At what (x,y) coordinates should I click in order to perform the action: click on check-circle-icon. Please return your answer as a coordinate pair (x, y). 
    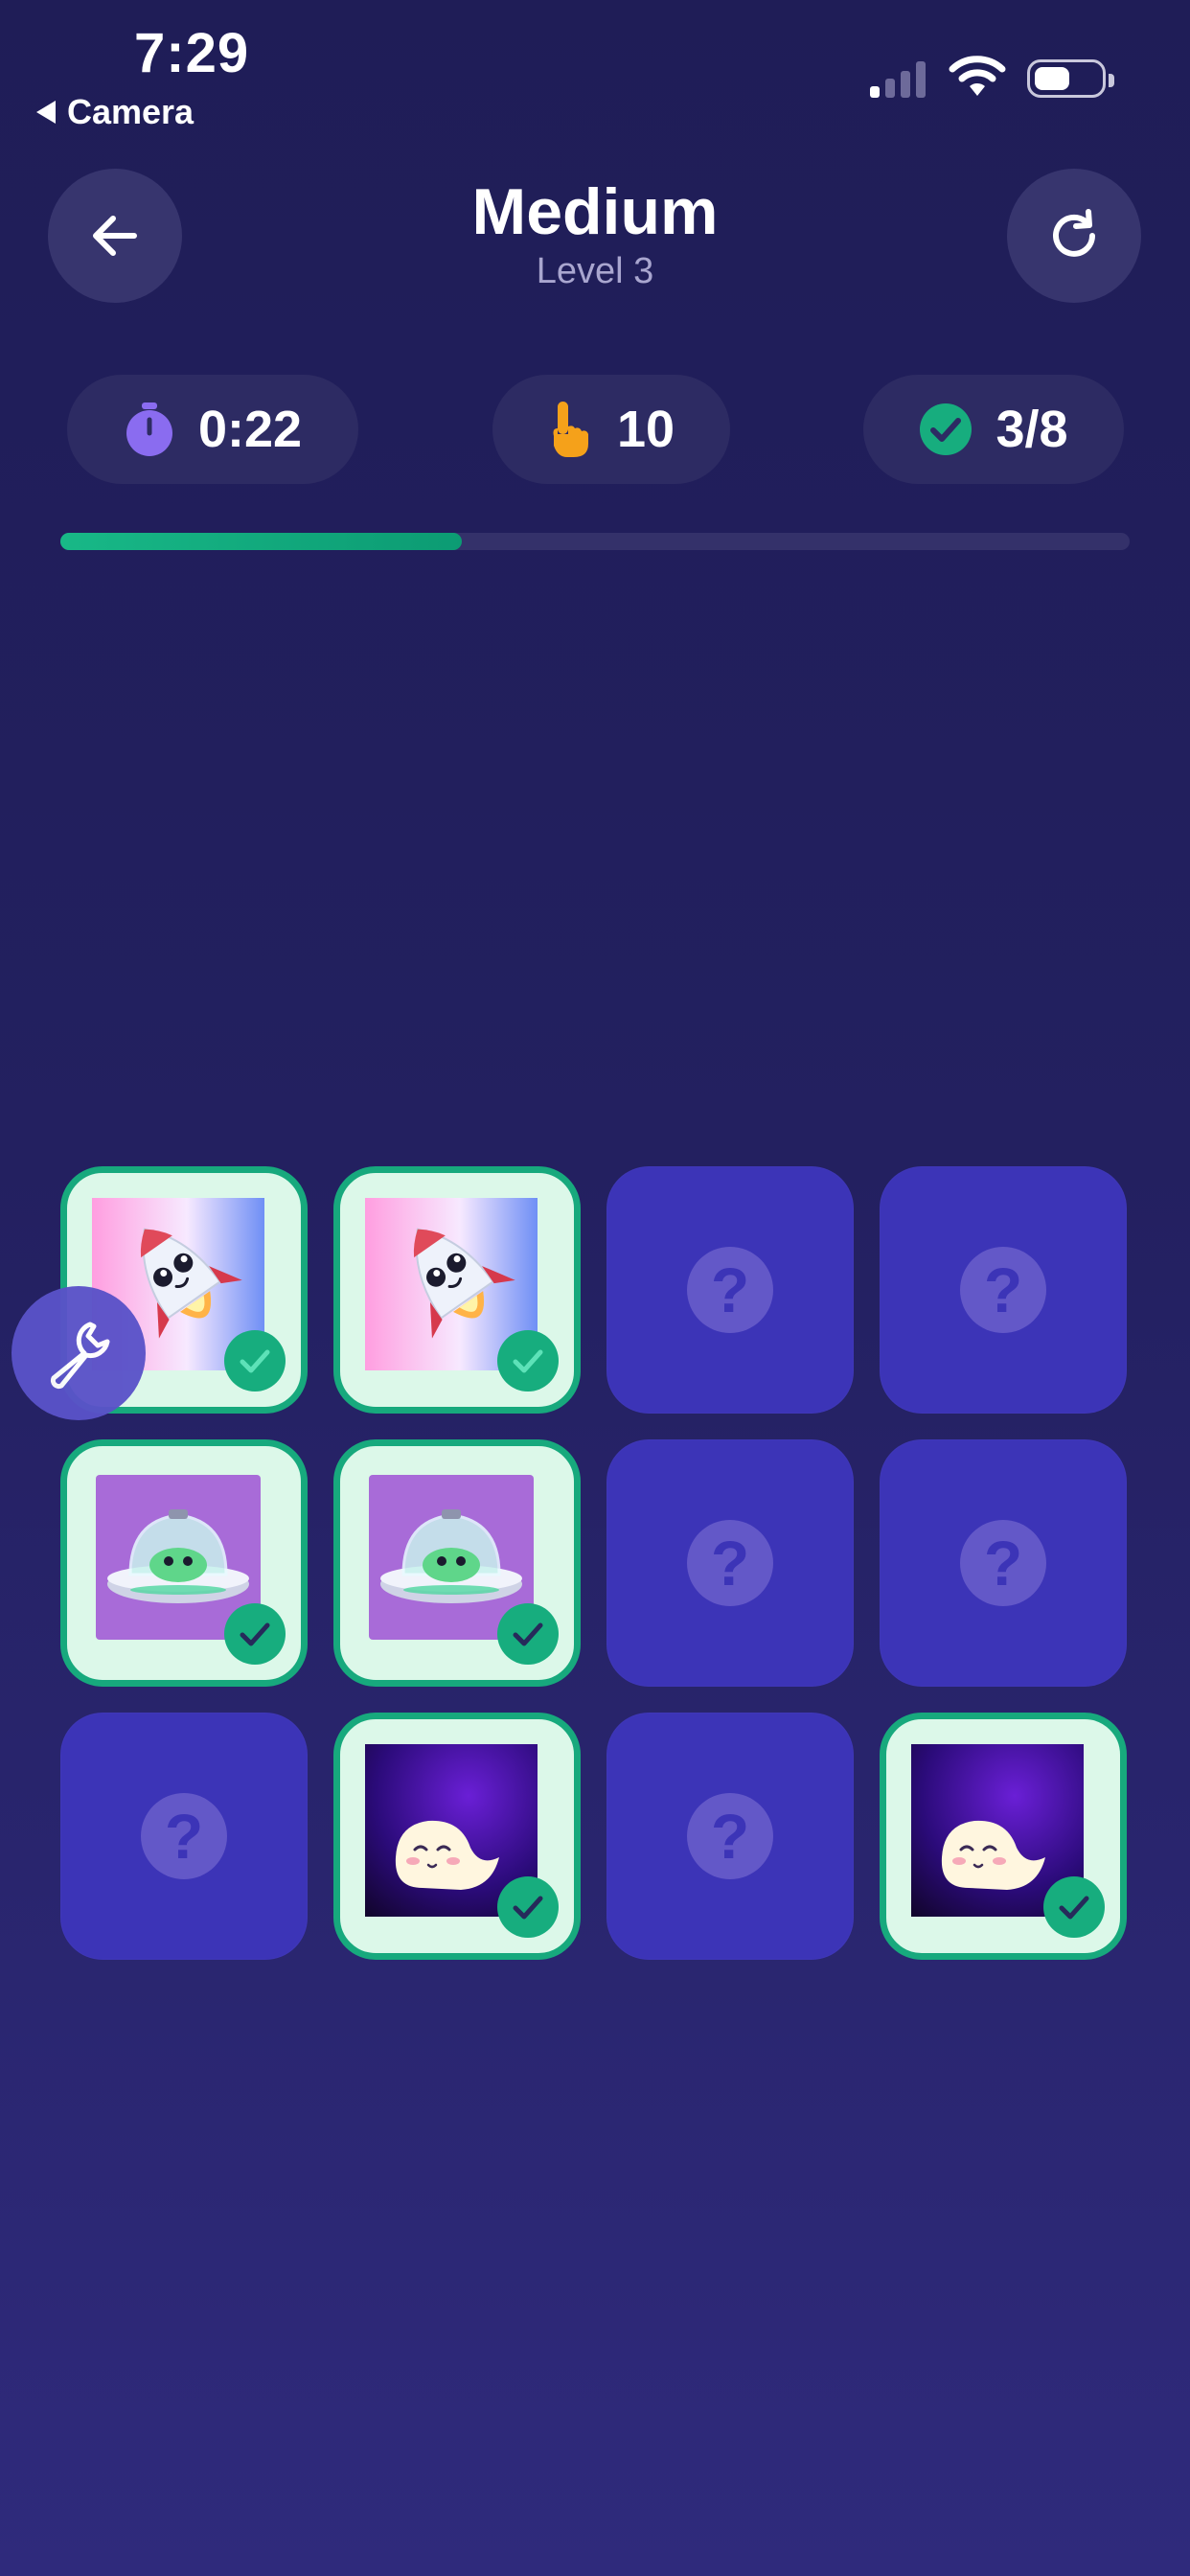
    Looking at the image, I should click on (947, 429).